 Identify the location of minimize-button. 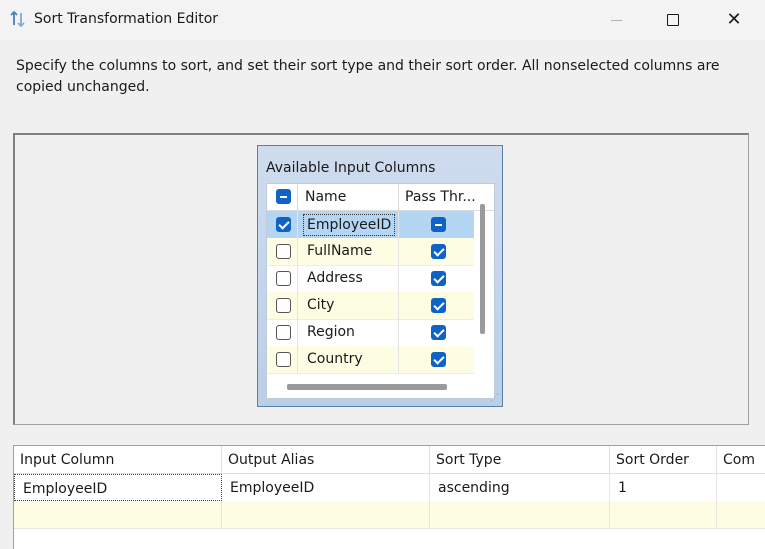
(616, 20).